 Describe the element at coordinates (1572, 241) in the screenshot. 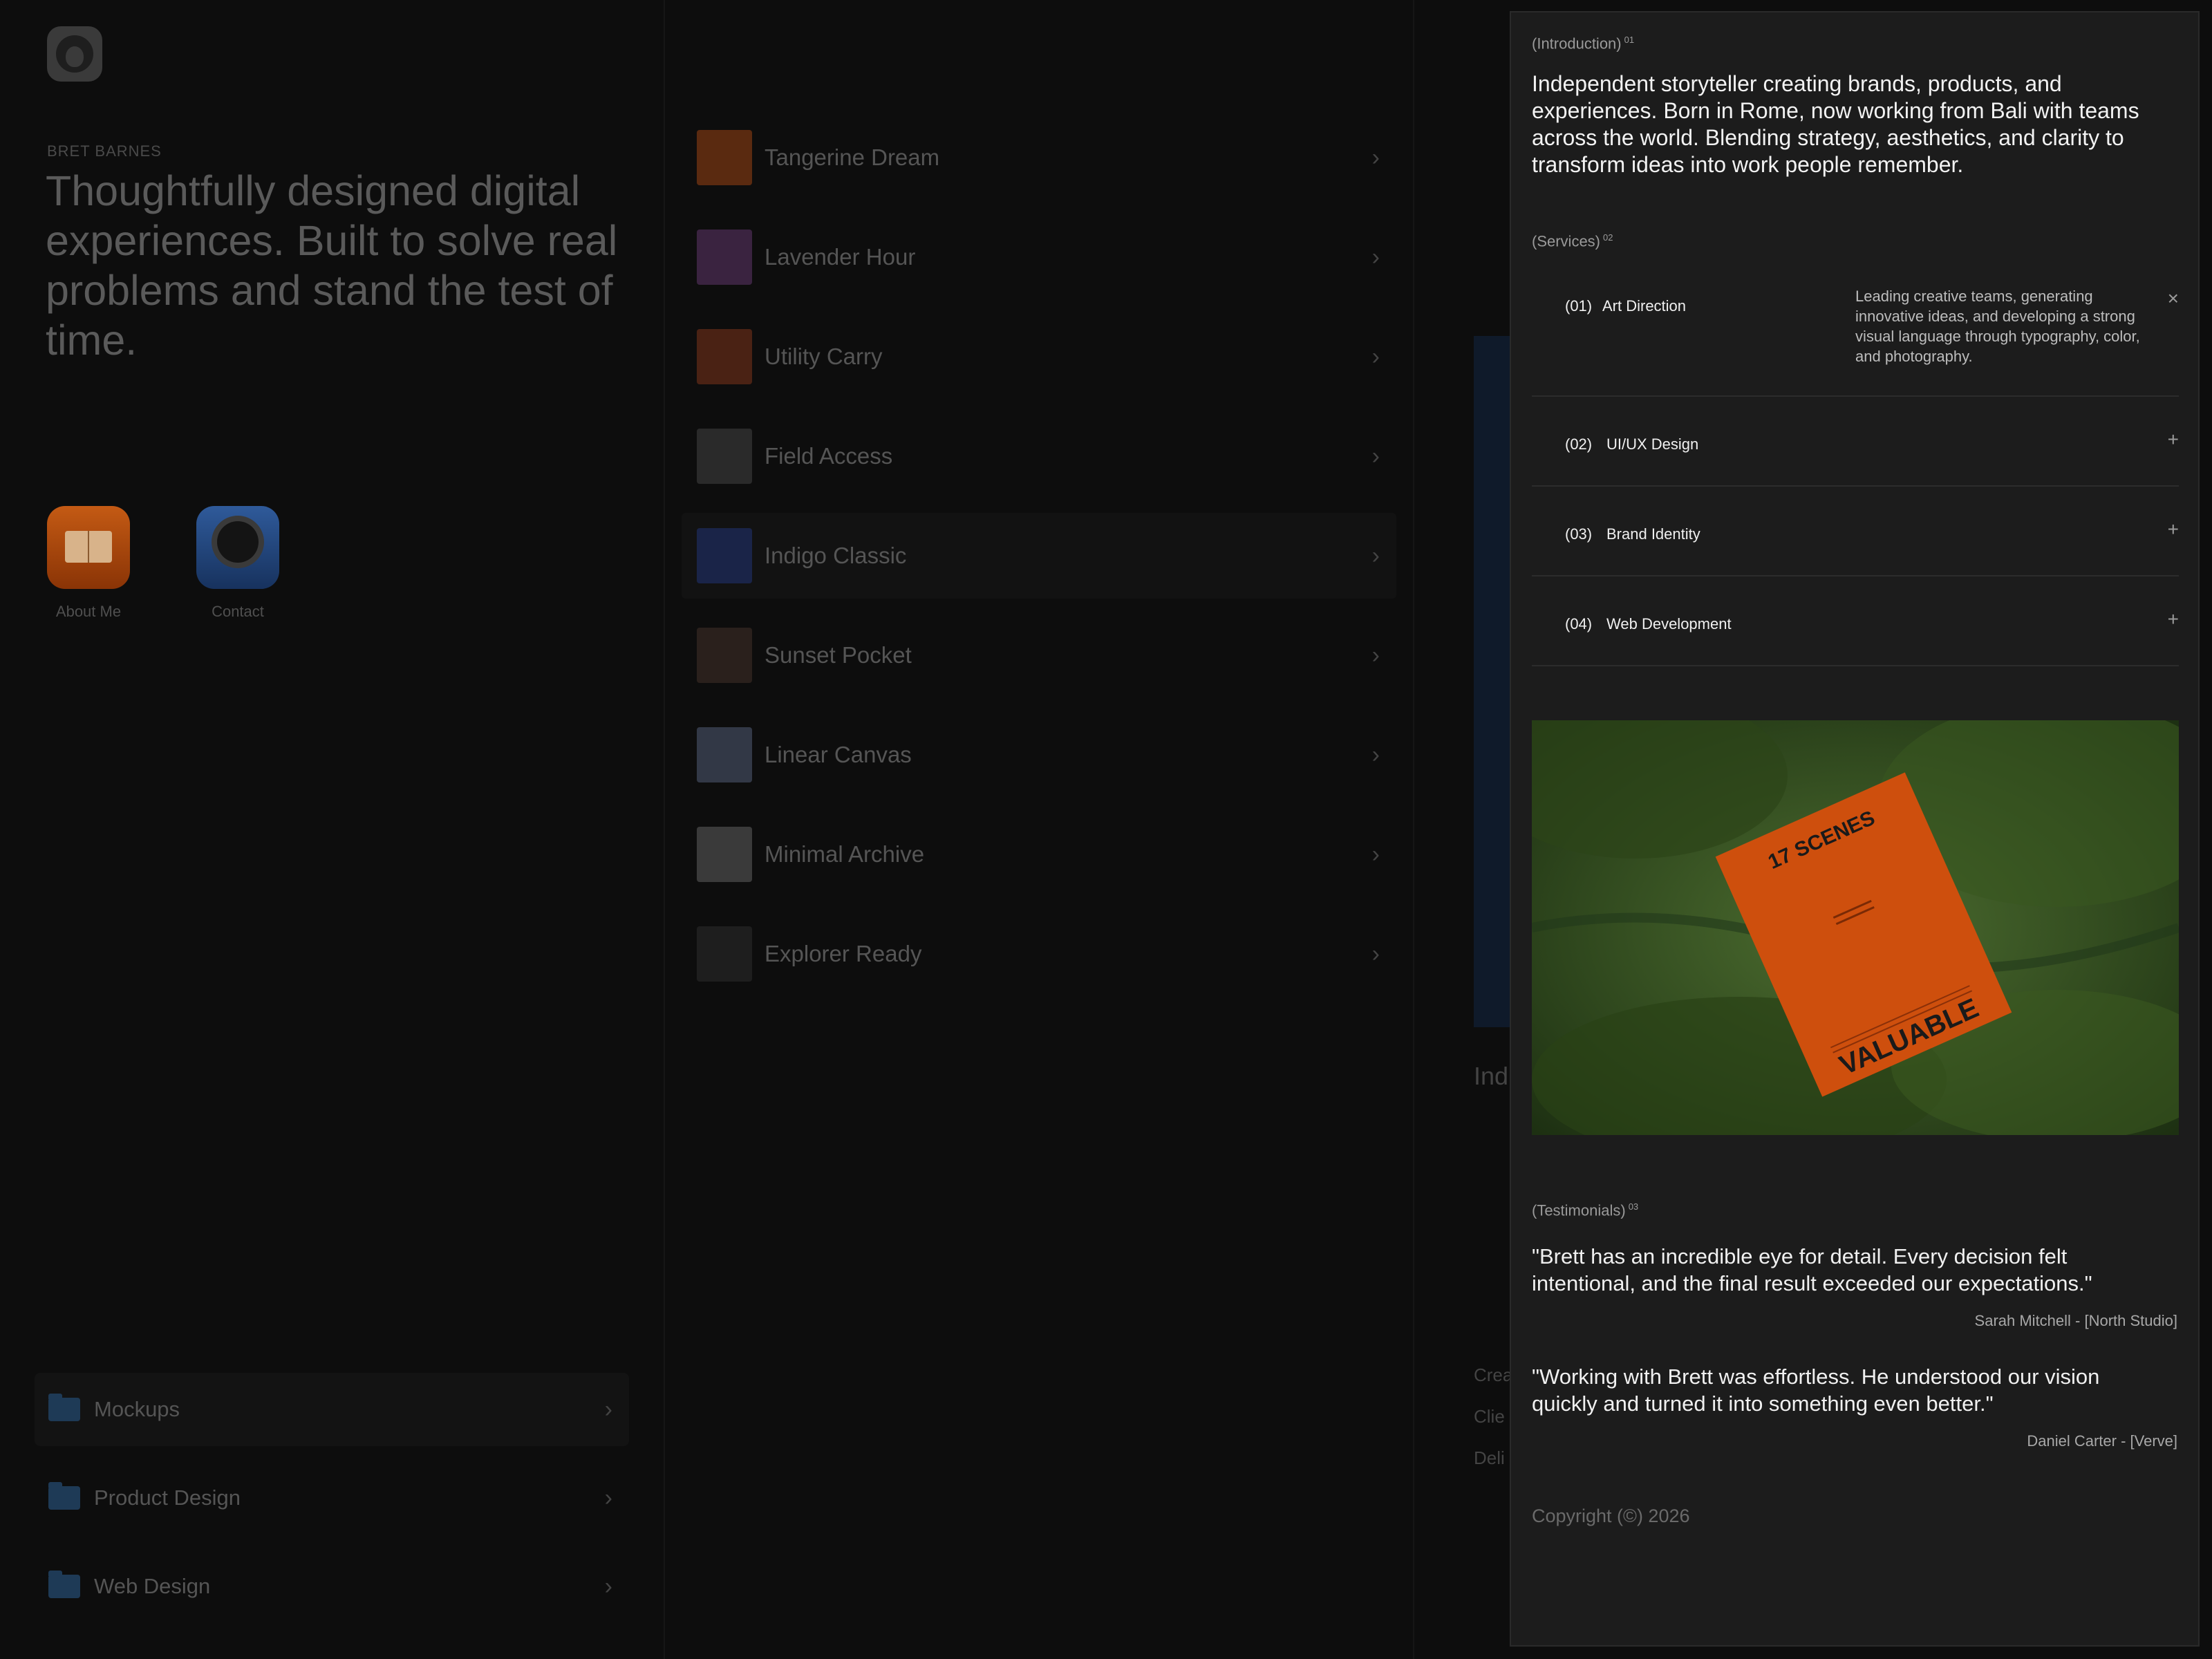

I see `services-label: (Services) 02` at that location.